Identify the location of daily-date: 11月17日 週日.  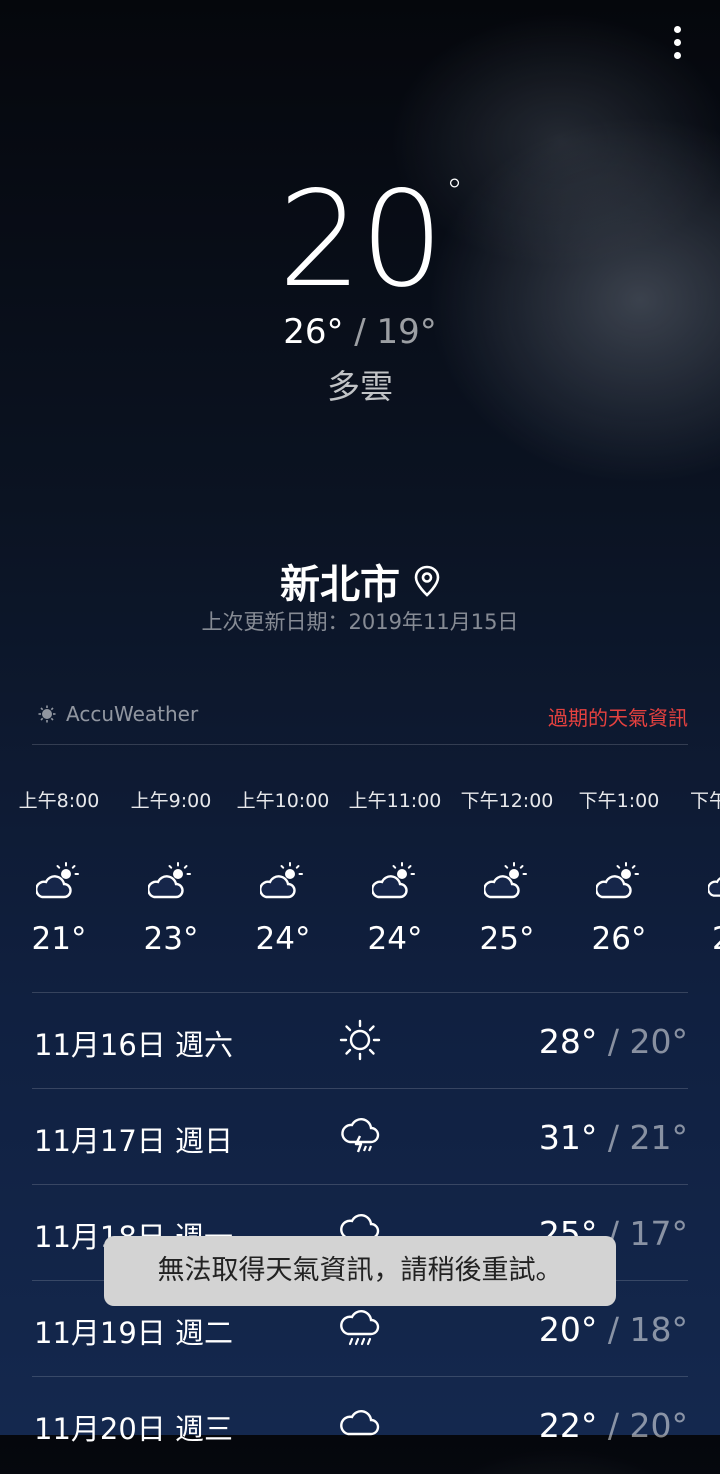
(134, 1141).